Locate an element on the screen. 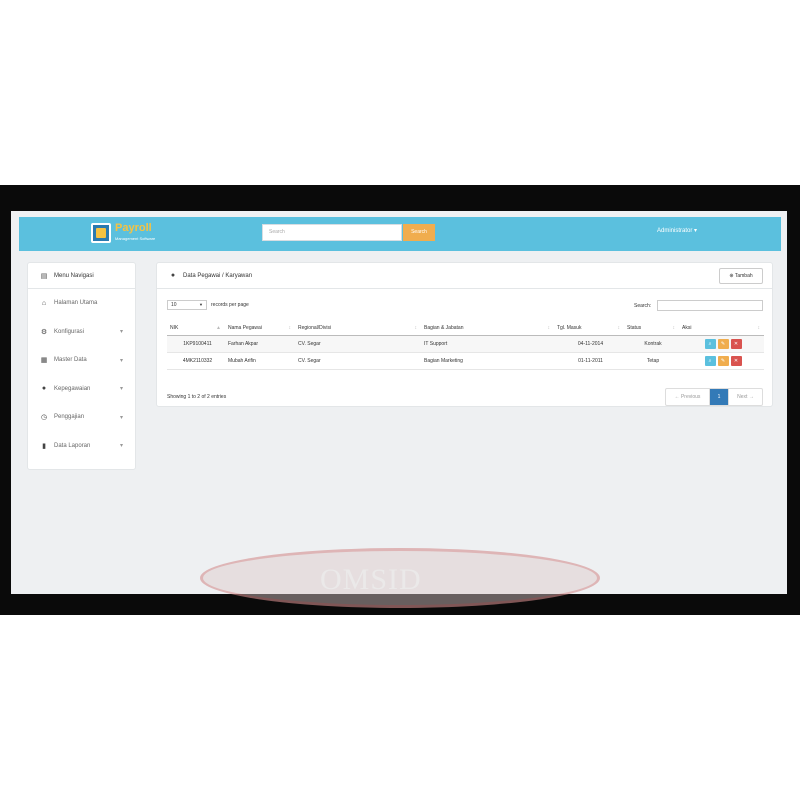  chevron-down-icon: ▼ is located at coordinates (201, 304).